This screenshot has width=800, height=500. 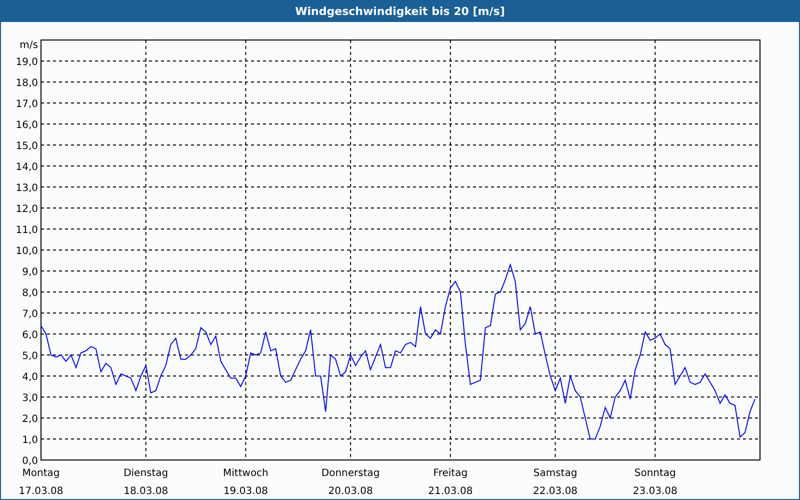 What do you see at coordinates (30, 335) in the screenshot?
I see `y-axis-label: 6,0` at bounding box center [30, 335].